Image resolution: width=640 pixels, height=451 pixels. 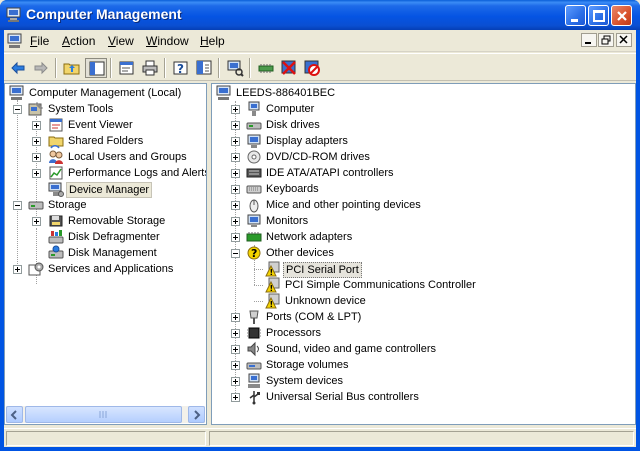 I want to click on forward-button, so click(x=41, y=68).